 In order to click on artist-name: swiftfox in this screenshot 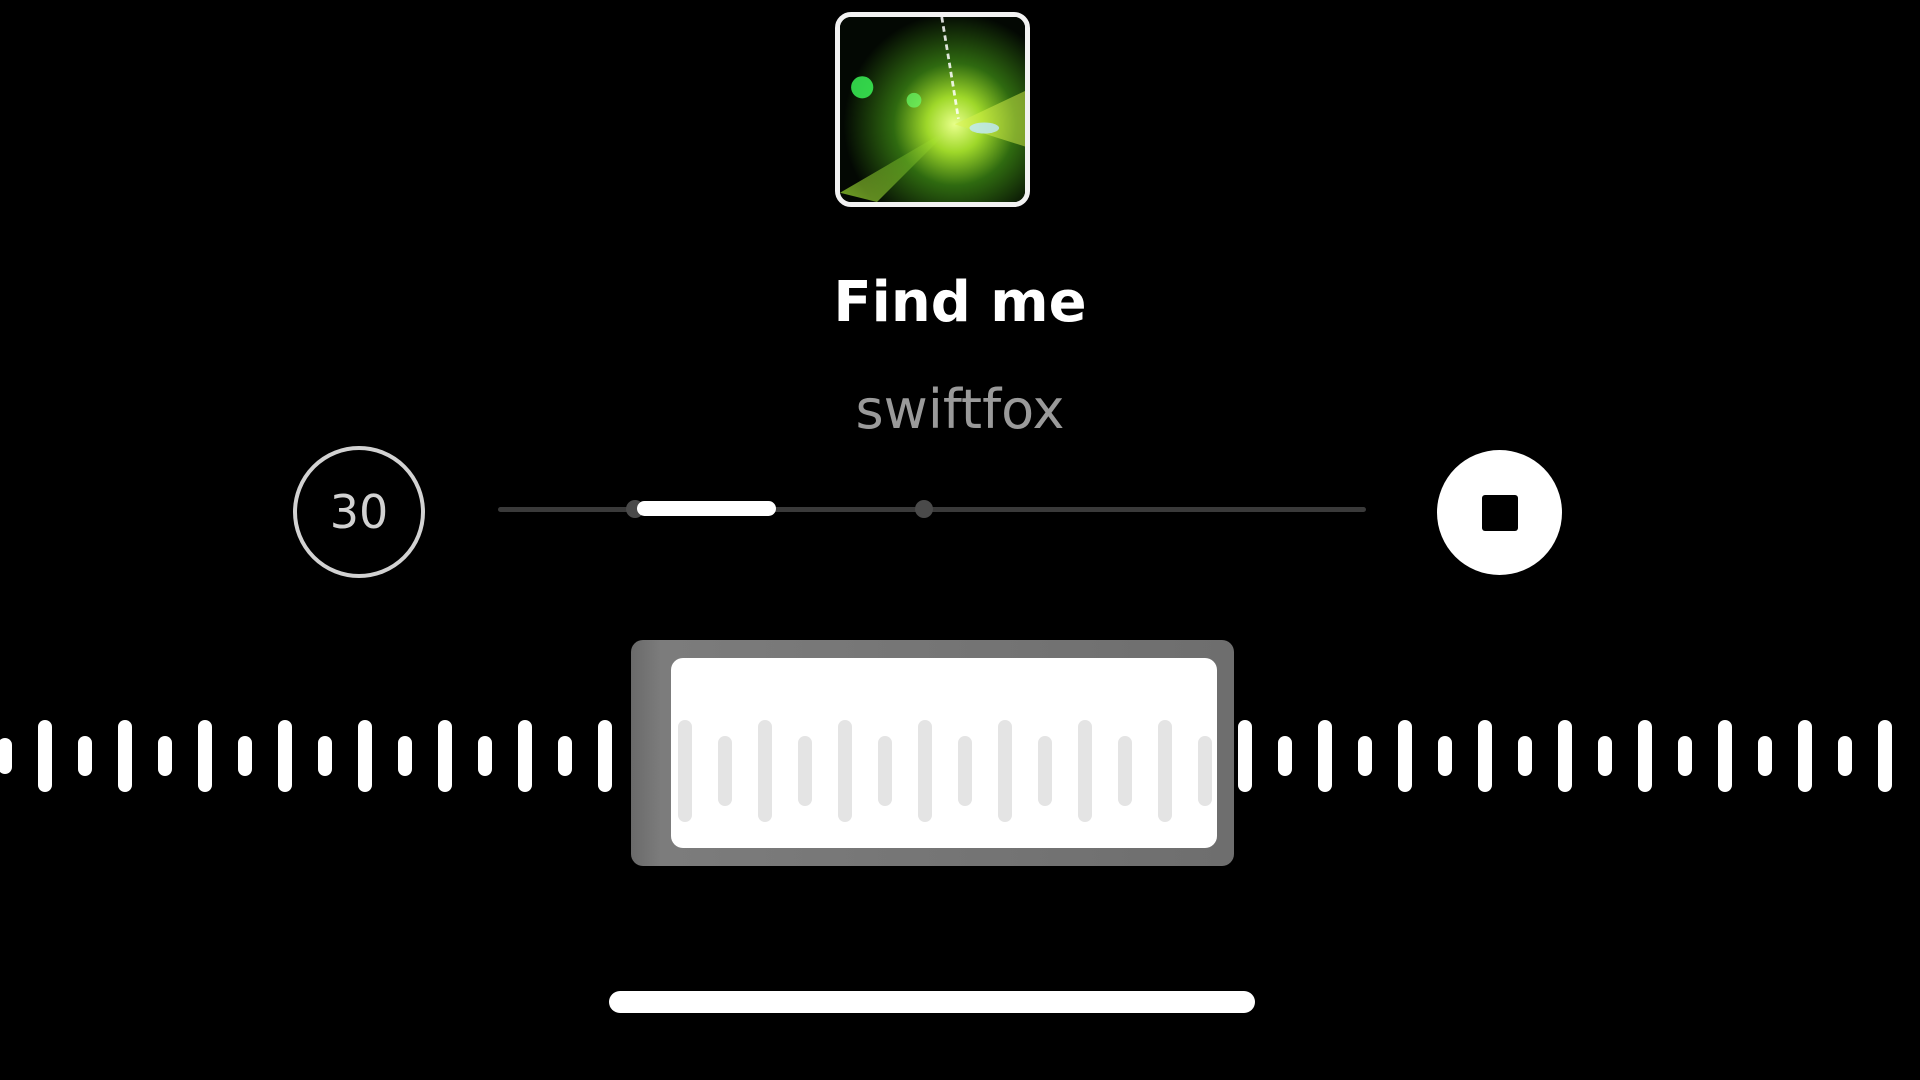, I will do `click(960, 409)`.